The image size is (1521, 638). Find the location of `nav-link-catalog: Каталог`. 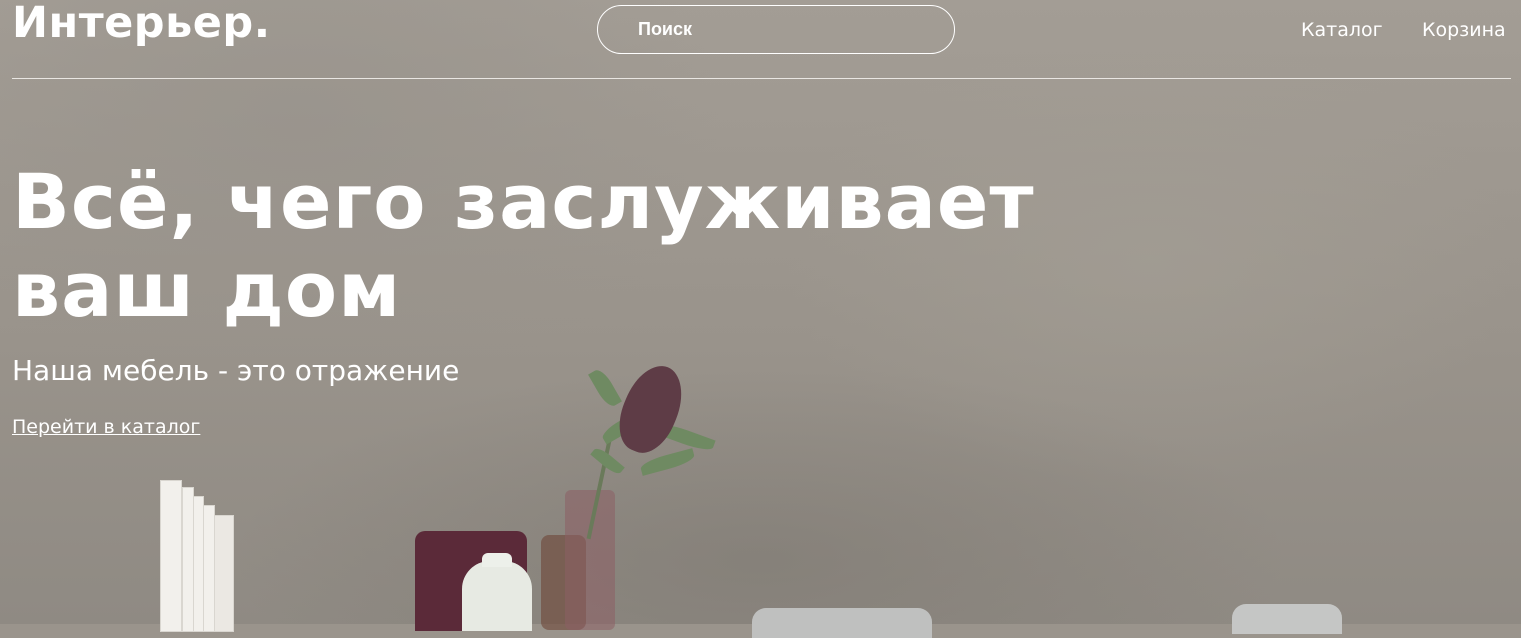

nav-link-catalog: Каталог is located at coordinates (1342, 30).